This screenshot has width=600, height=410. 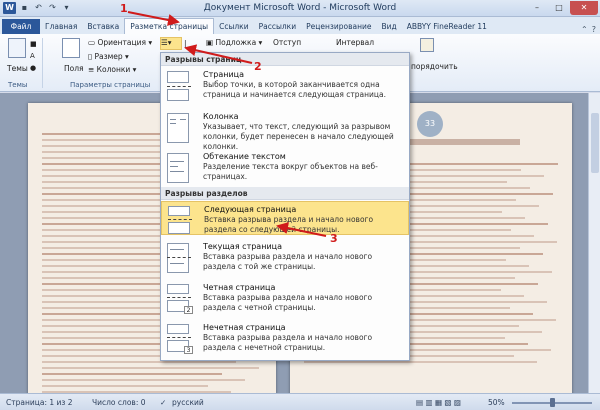 I want to click on page-number: 33, so click(x=430, y=124).